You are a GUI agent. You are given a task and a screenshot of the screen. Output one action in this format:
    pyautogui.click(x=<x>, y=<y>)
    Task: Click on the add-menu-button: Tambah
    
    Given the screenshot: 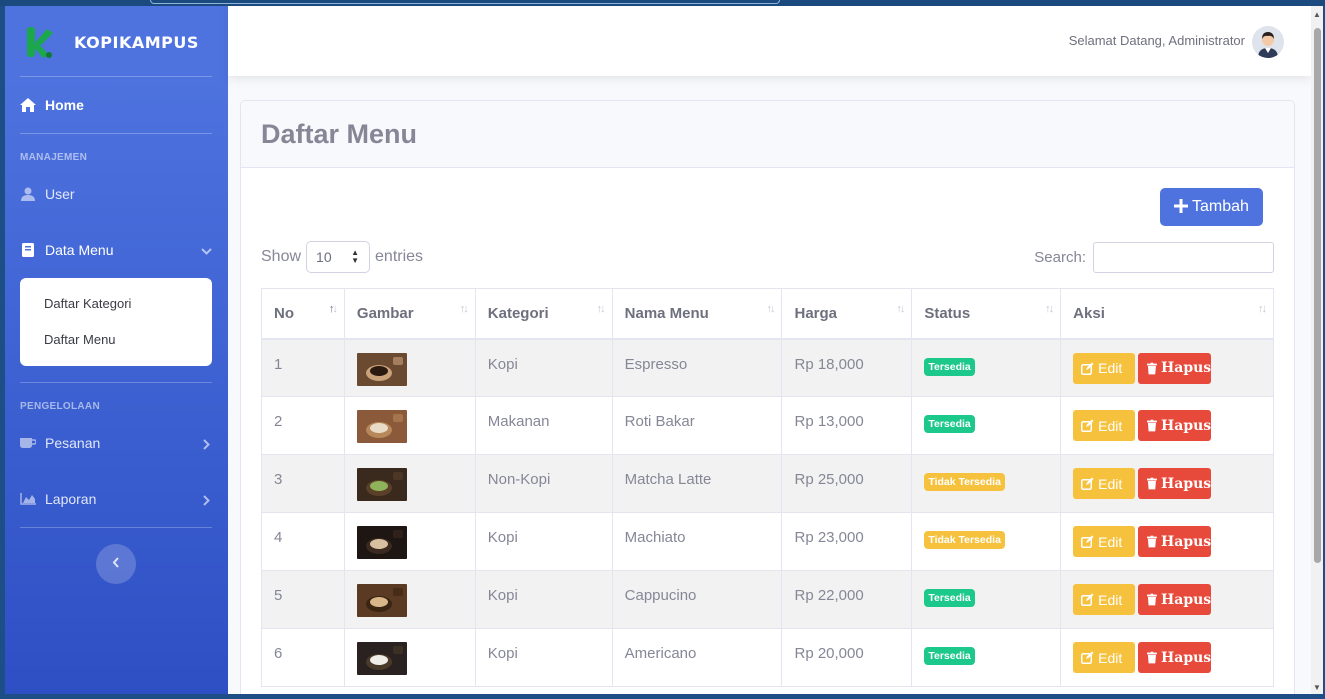 What is the action you would take?
    pyautogui.click(x=1211, y=207)
    